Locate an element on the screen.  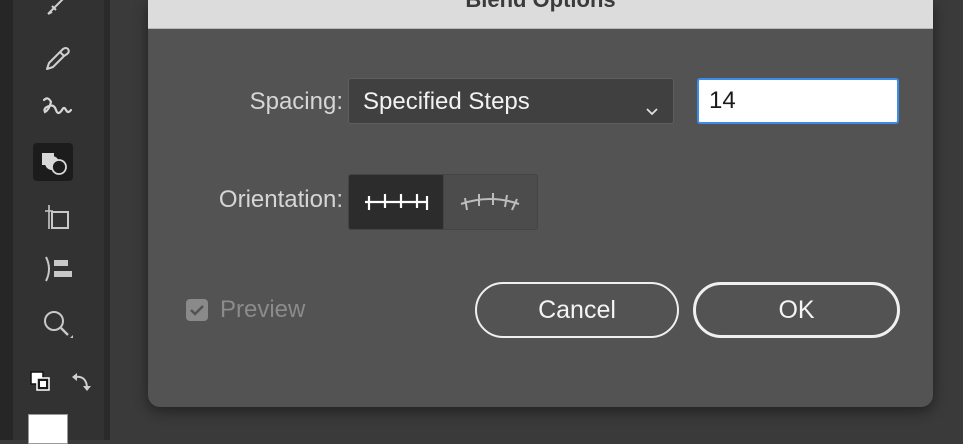
align-to-page-icon is located at coordinates (396, 202).